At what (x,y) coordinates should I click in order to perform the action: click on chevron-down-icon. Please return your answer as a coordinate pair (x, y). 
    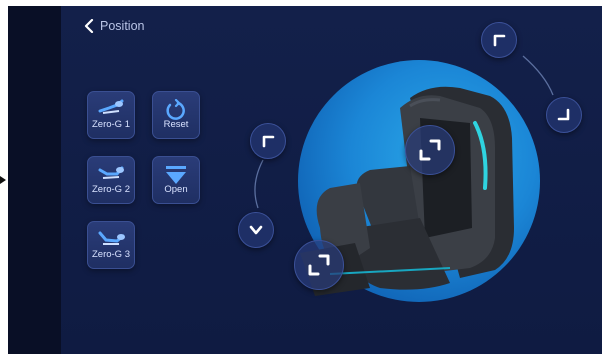
    Looking at the image, I should click on (256, 230).